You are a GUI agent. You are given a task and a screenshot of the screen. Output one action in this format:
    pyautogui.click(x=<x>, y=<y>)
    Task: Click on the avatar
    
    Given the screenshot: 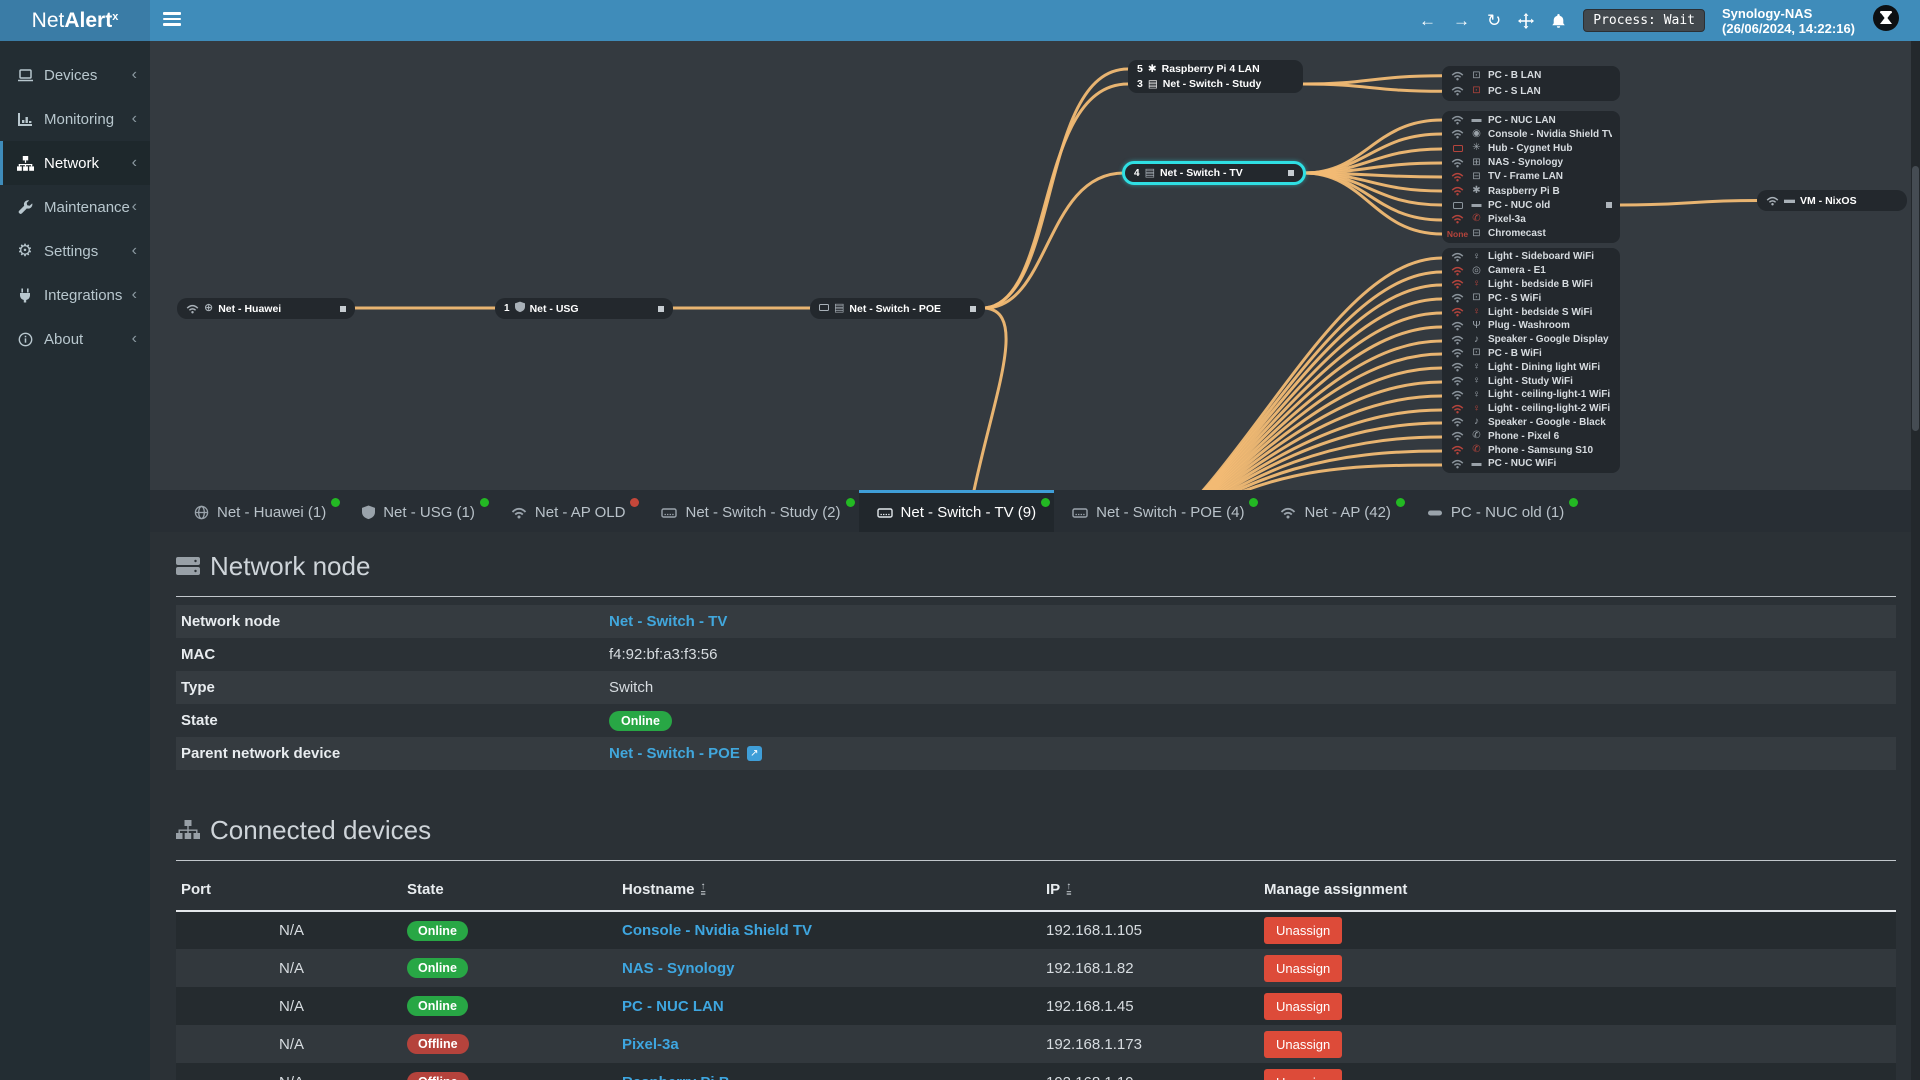 What is the action you would take?
    pyautogui.click(x=1886, y=20)
    